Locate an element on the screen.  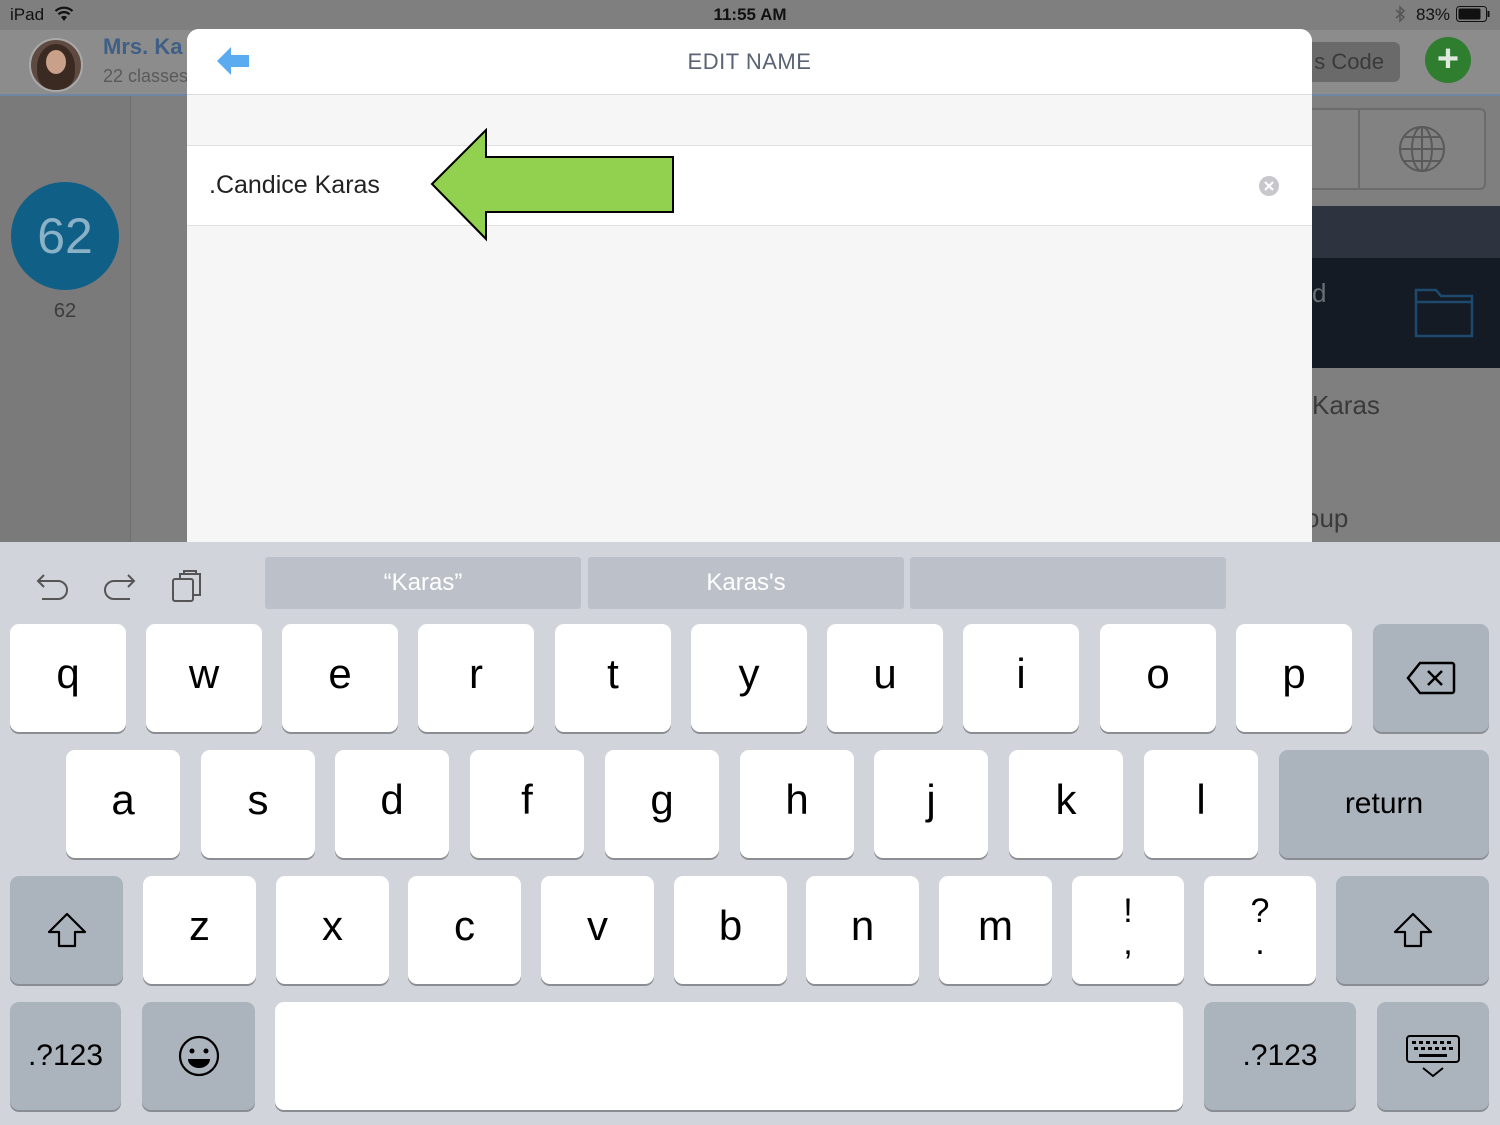
key-g: g is located at coordinates (662, 804).